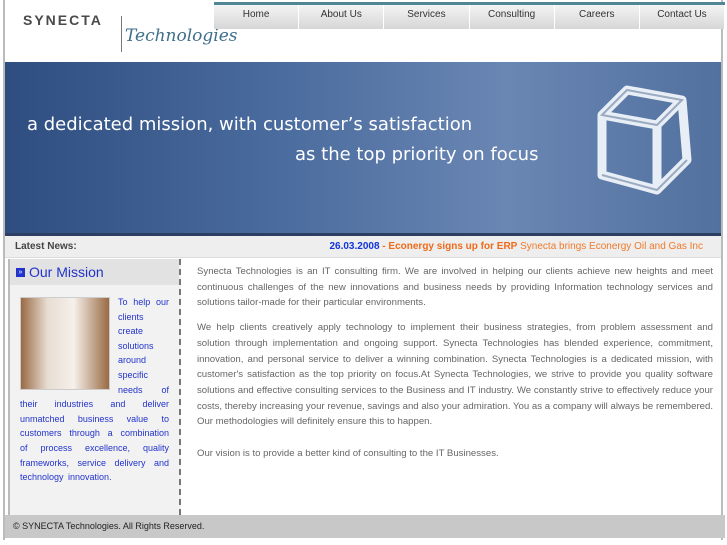 Image resolution: width=727 pixels, height=545 pixels. What do you see at coordinates (121, 34) in the screenshot?
I see `logo-divider` at bounding box center [121, 34].